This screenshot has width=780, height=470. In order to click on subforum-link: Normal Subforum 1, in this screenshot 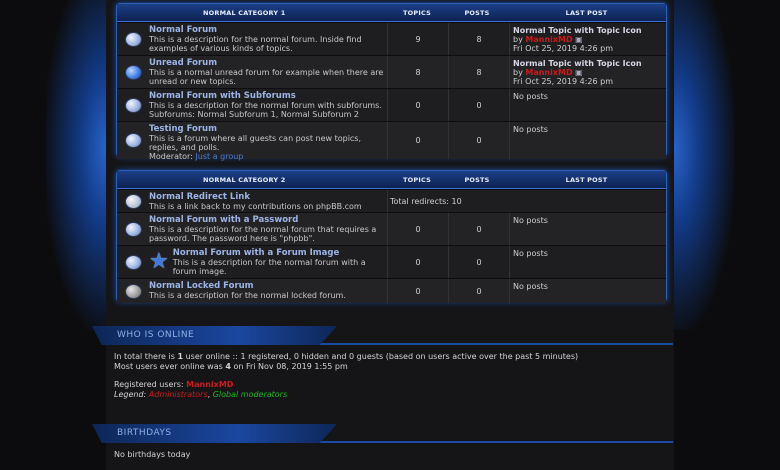, I will do `click(238, 114)`.